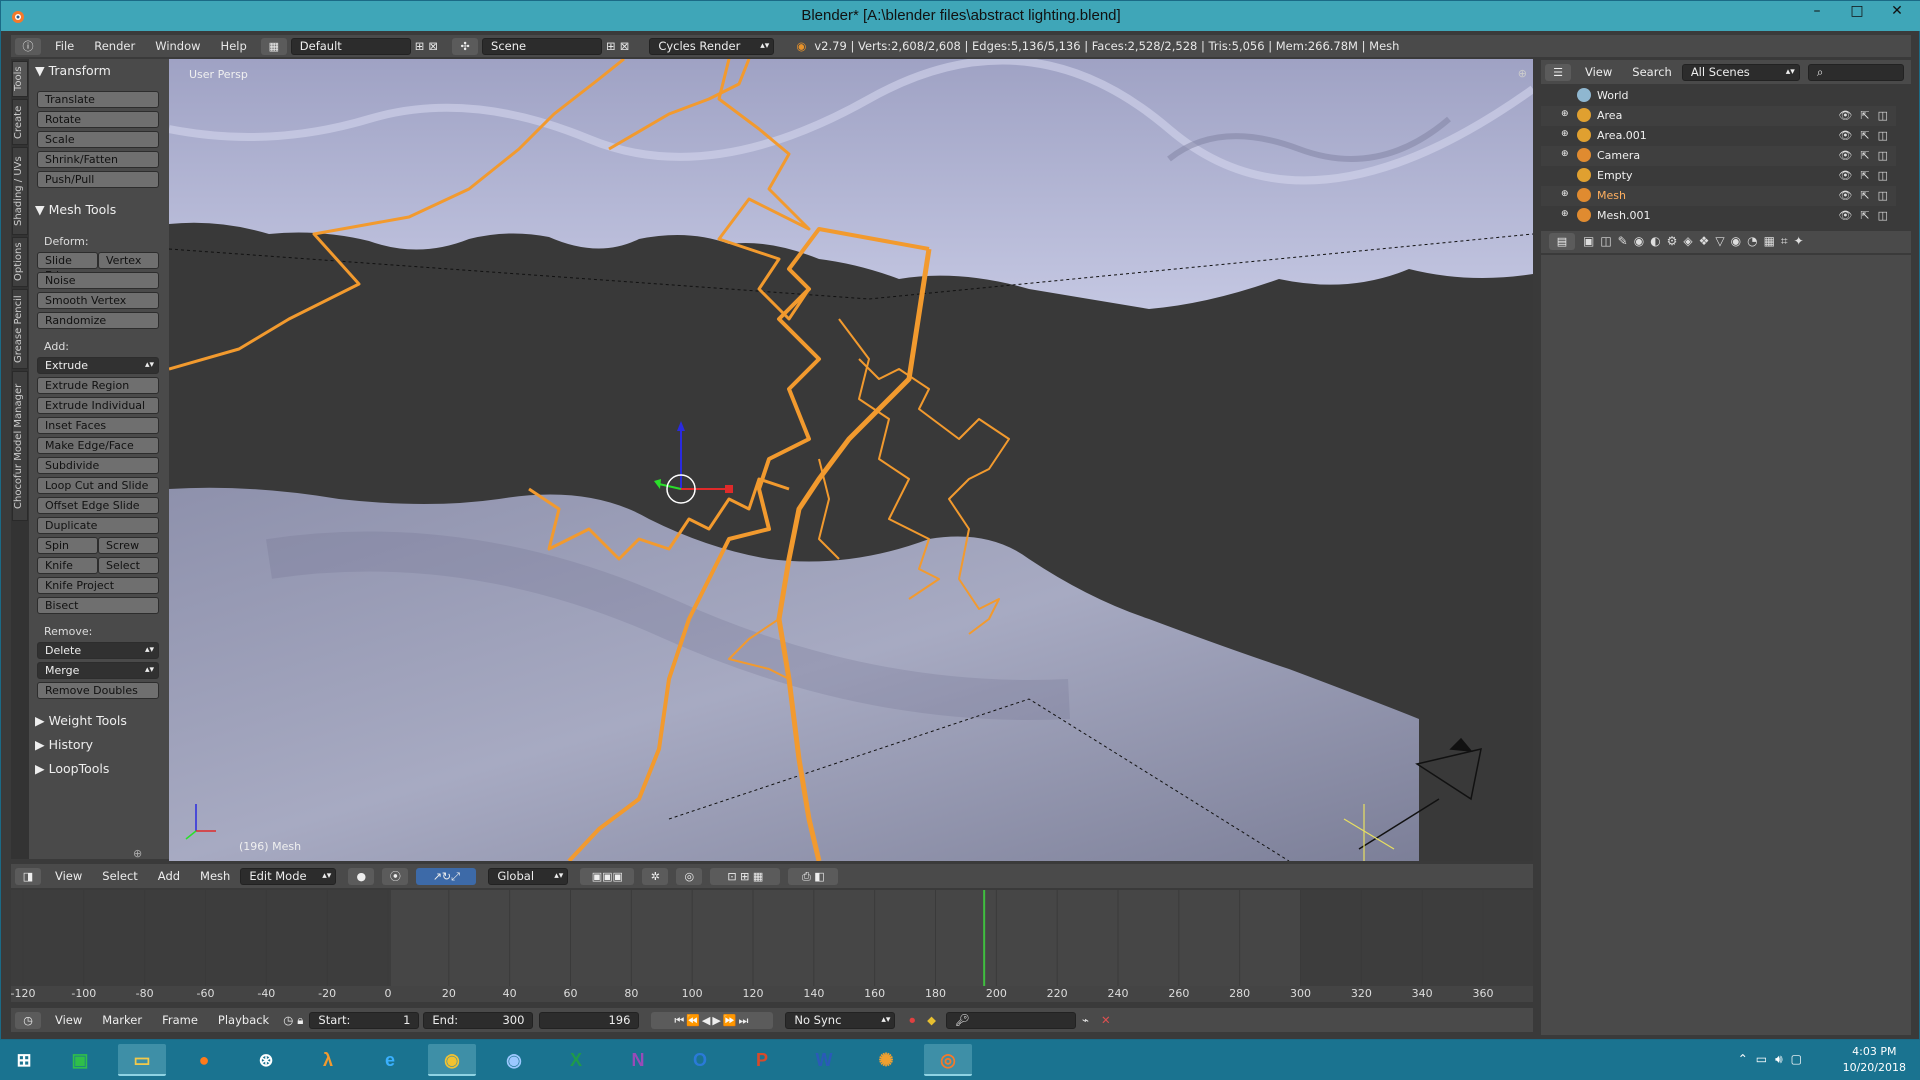 The width and height of the screenshot is (1920, 1080). What do you see at coordinates (98, 605) in the screenshot?
I see `bisect-button: Bisect` at bounding box center [98, 605].